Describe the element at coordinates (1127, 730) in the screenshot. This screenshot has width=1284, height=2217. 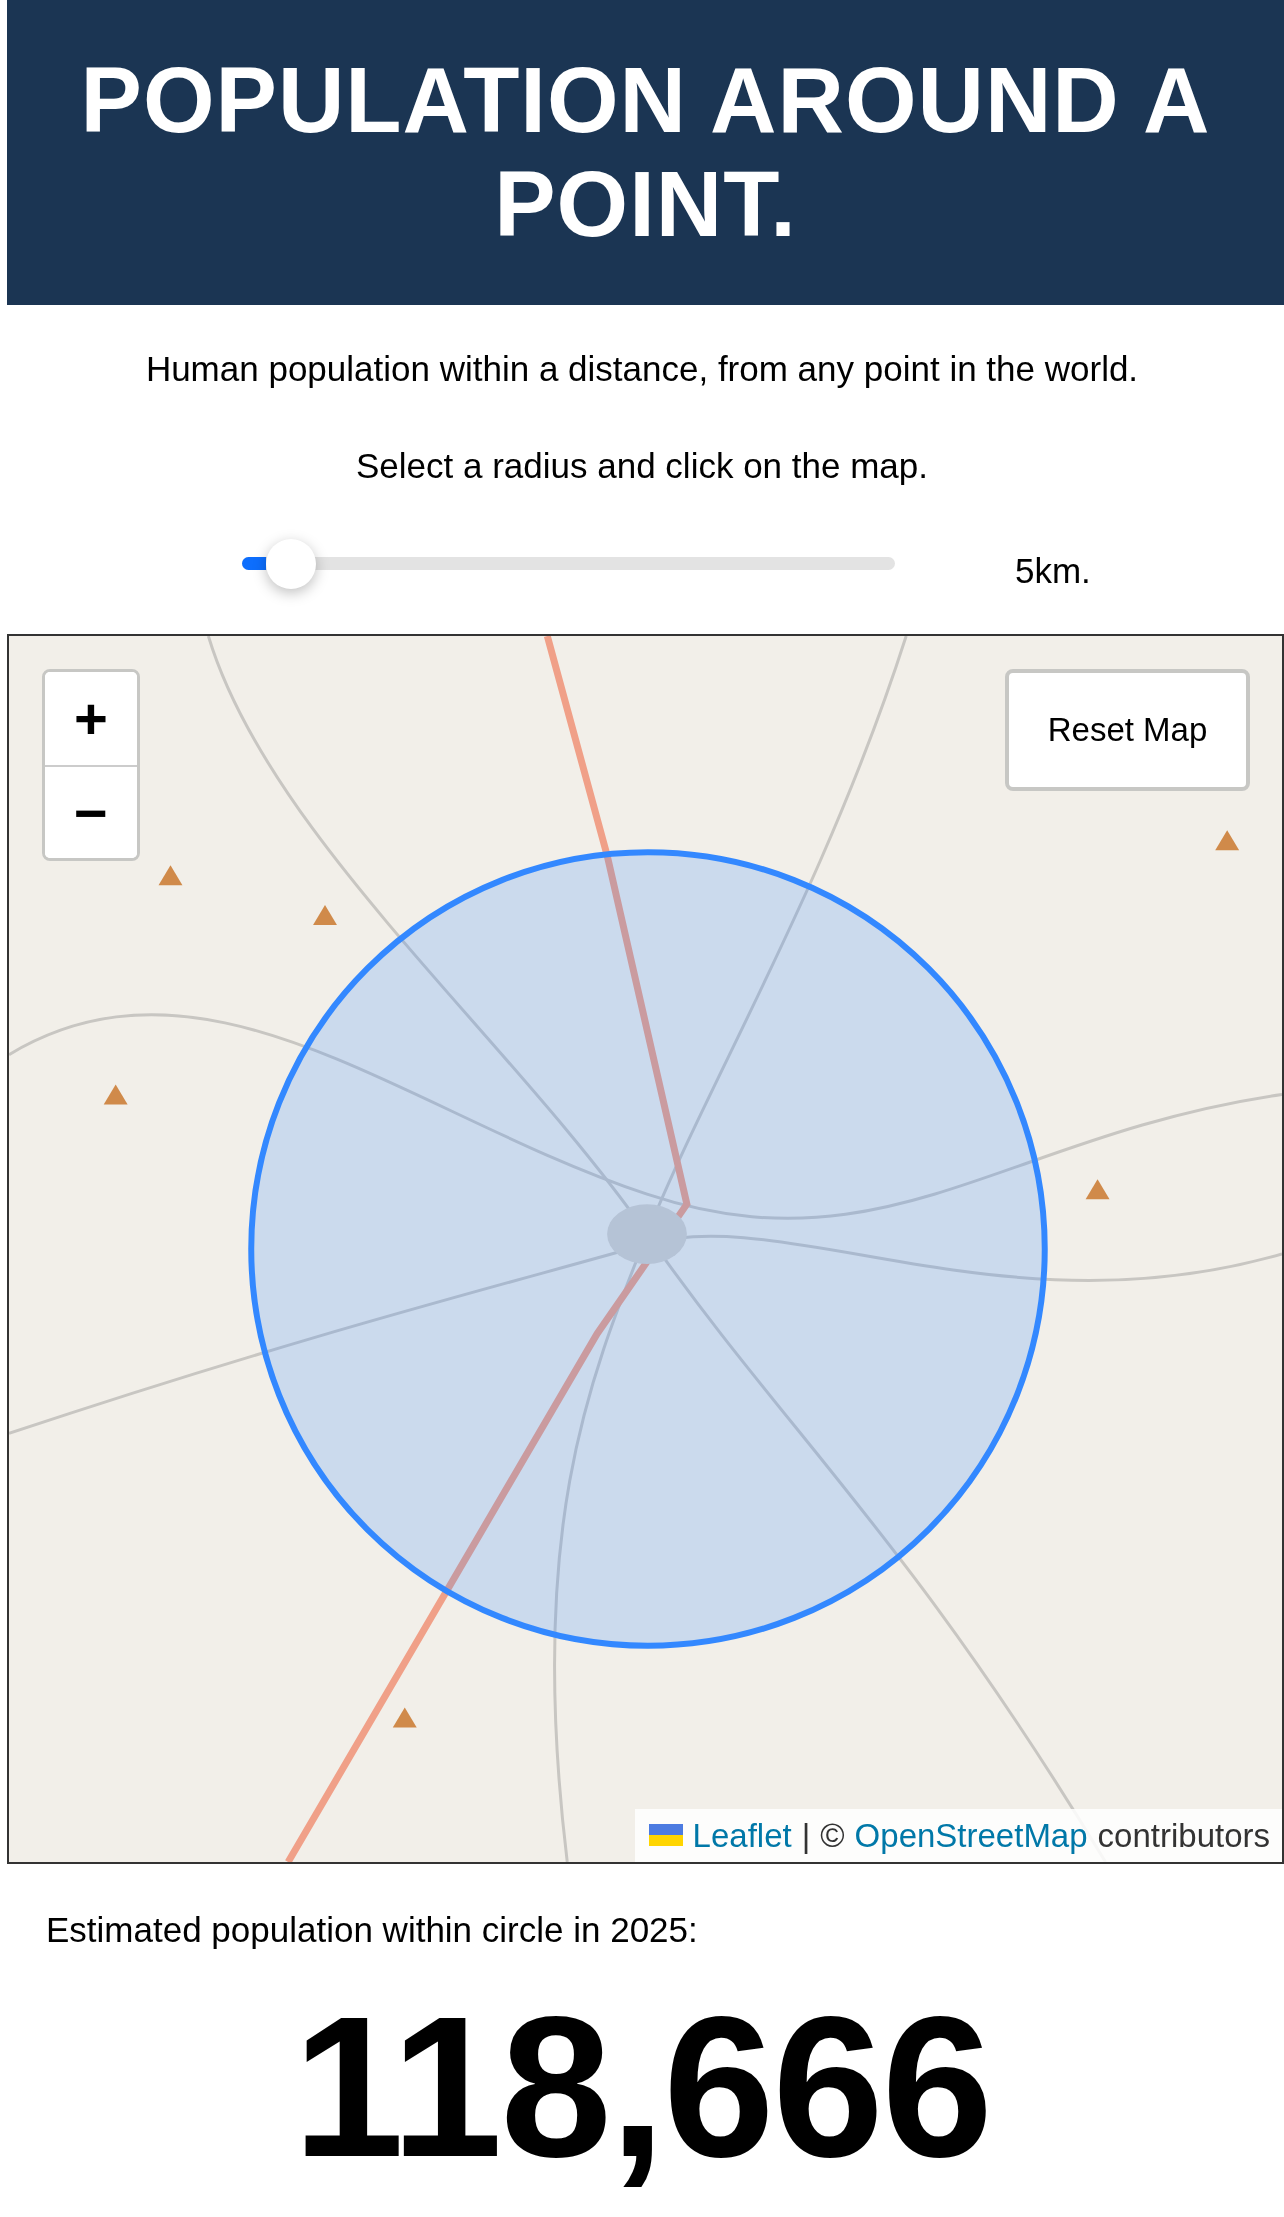
I see `reset-map-button: Reset Map` at that location.